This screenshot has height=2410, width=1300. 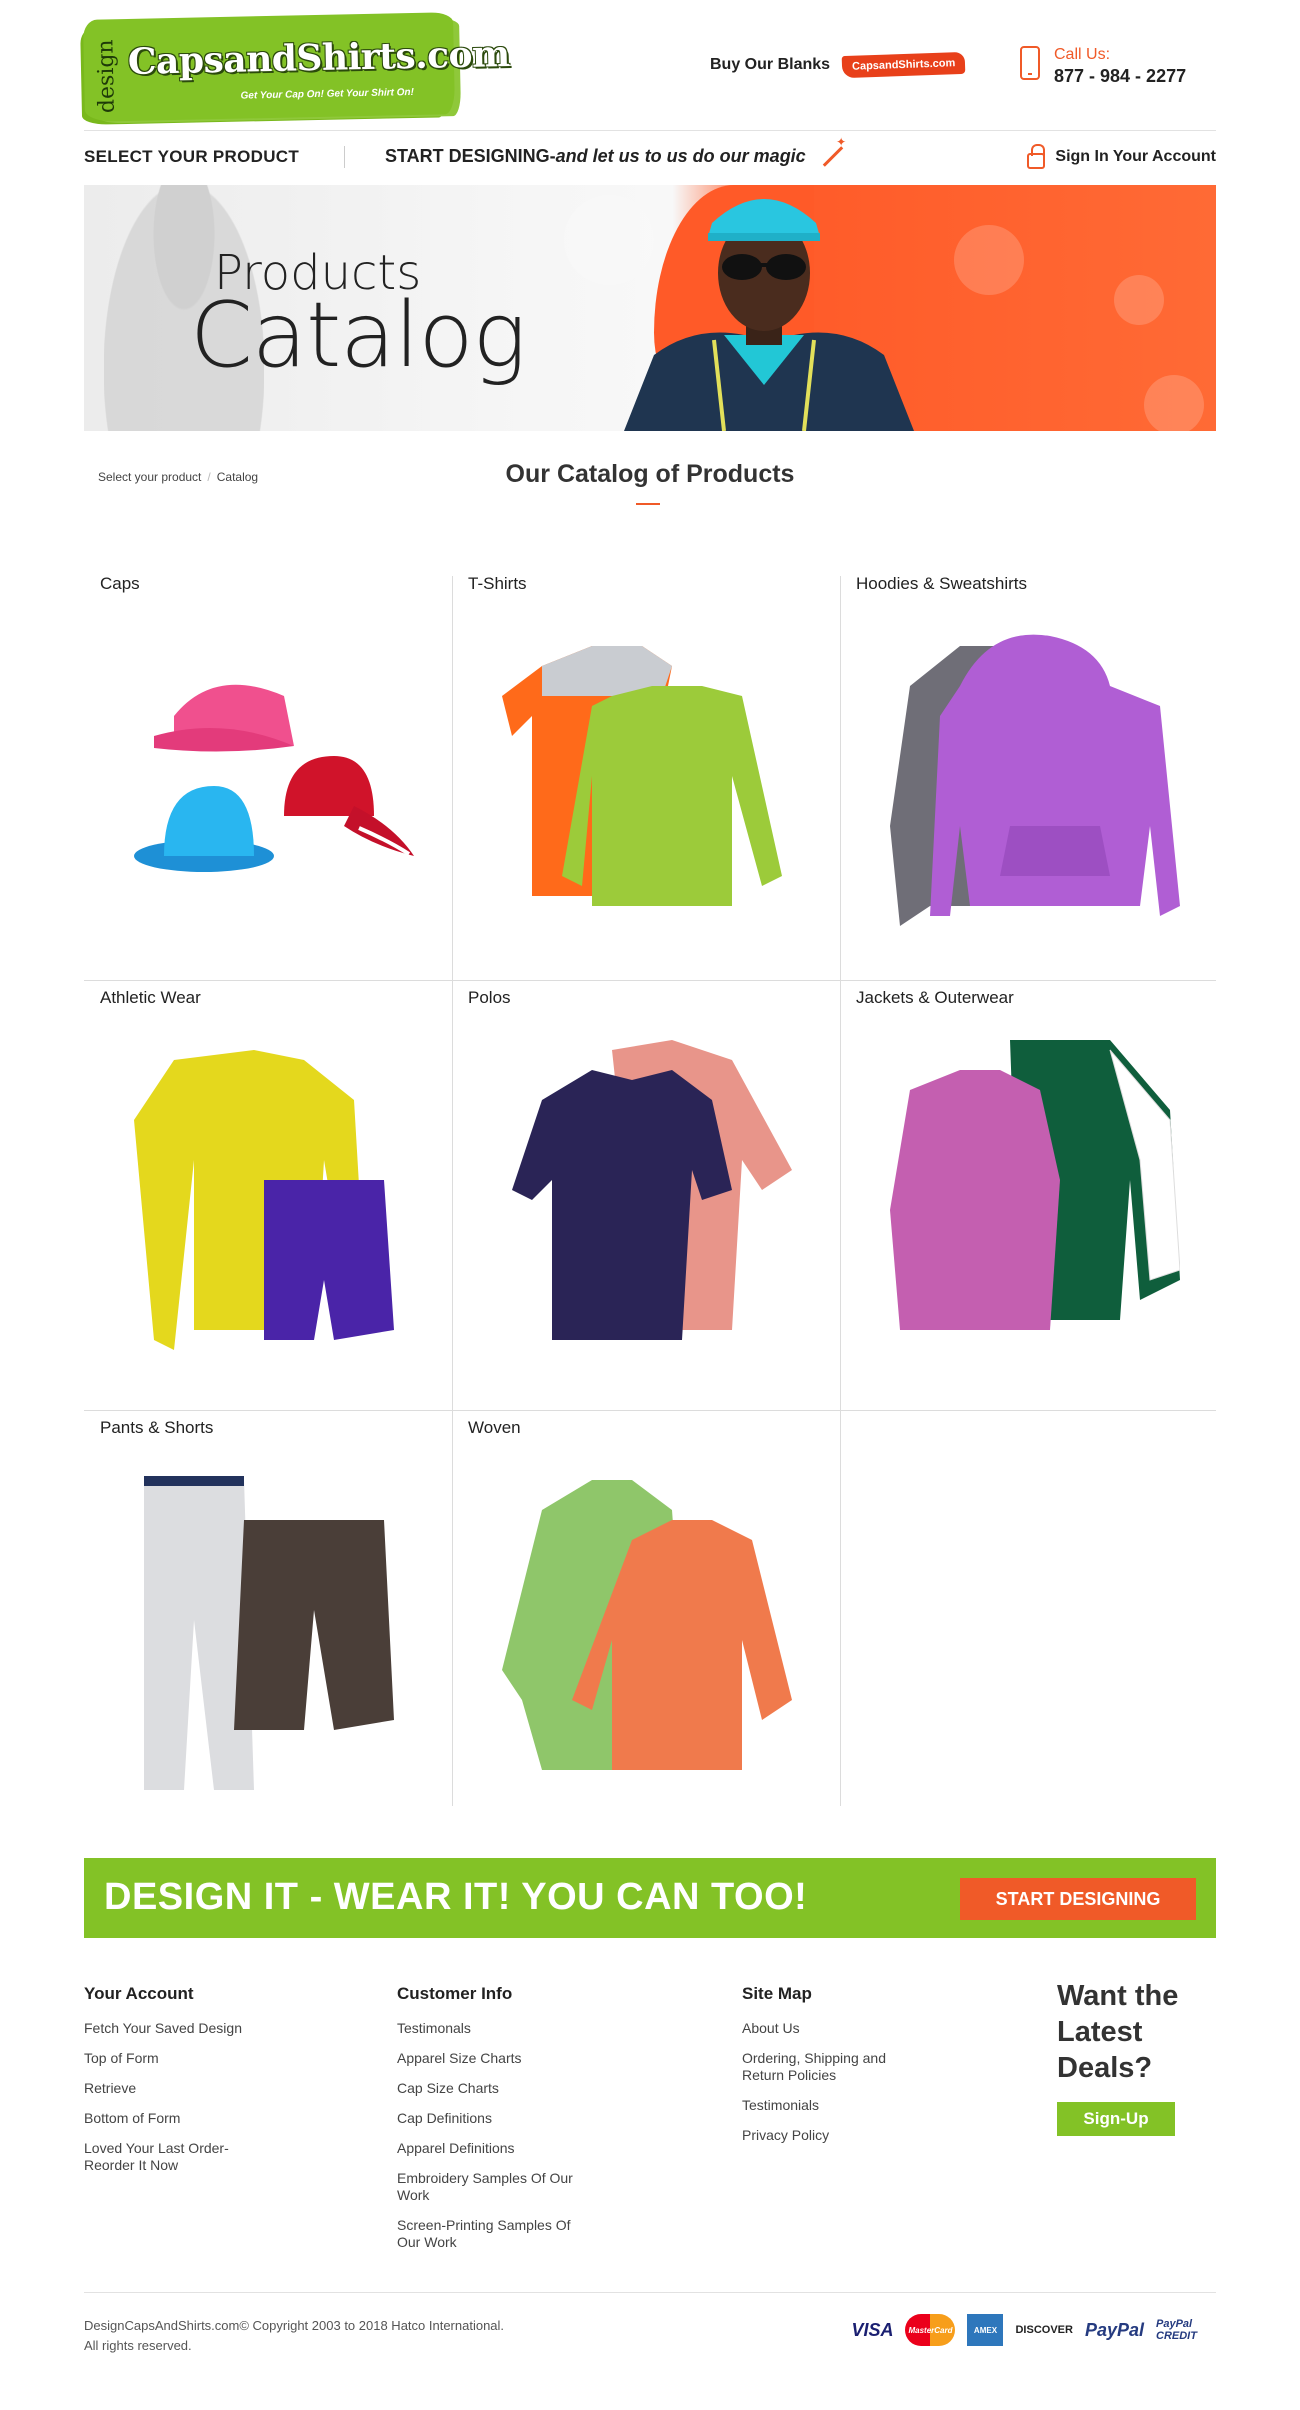 What do you see at coordinates (1116, 2119) in the screenshot?
I see `sign-up-button: Sign-Up` at bounding box center [1116, 2119].